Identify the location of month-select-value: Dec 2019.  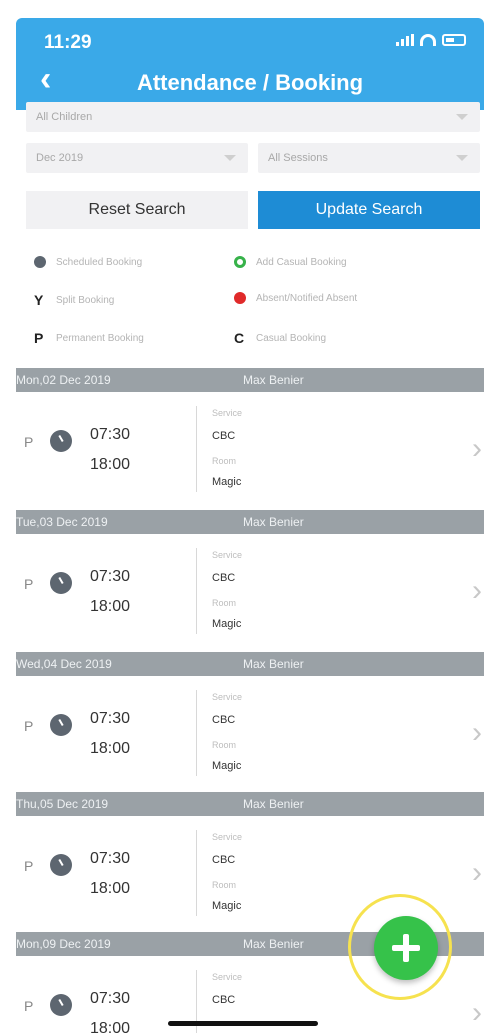
(60, 158).